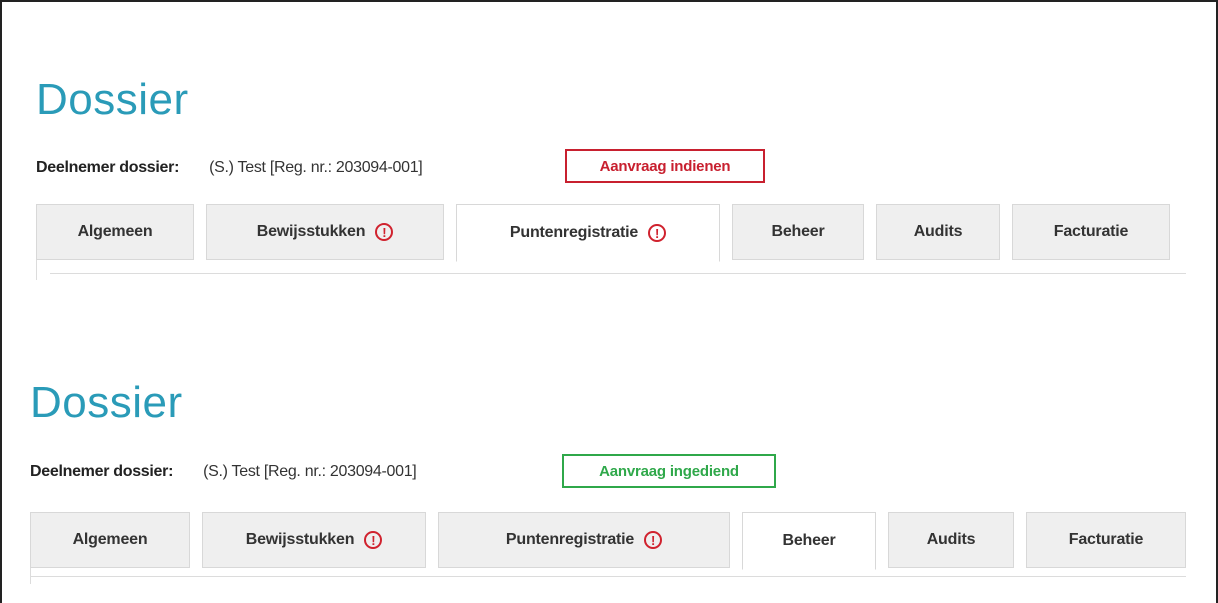  Describe the element at coordinates (36, 270) in the screenshot. I see `content-border-left` at that location.